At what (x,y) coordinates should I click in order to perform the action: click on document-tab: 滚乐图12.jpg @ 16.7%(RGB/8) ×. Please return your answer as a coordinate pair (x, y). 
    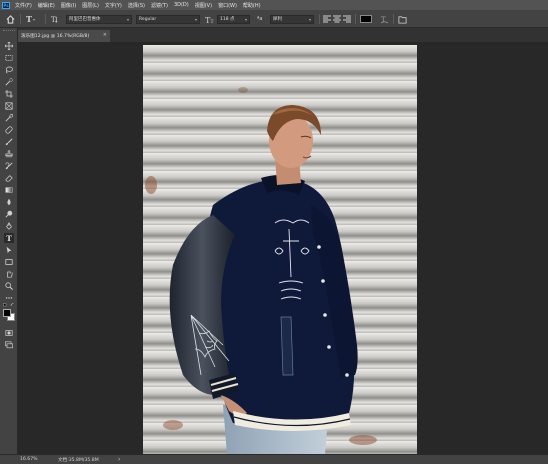
    Looking at the image, I should click on (64, 36).